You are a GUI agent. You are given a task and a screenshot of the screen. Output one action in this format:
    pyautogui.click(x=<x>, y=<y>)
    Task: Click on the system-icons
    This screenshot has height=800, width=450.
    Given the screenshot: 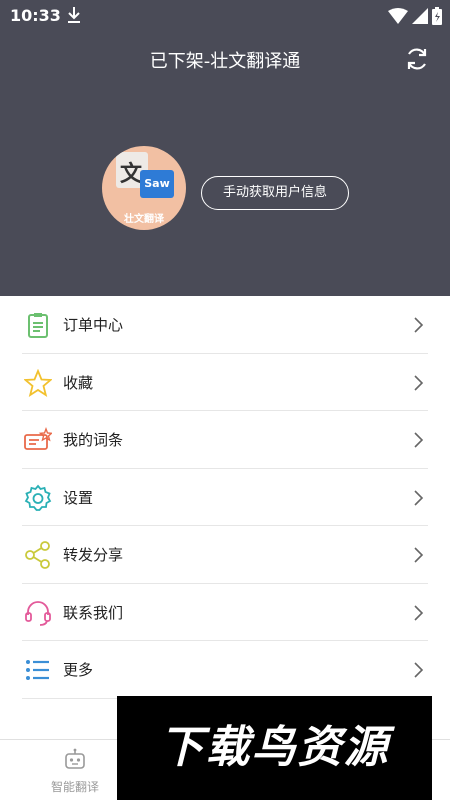 What is the action you would take?
    pyautogui.click(x=415, y=16)
    